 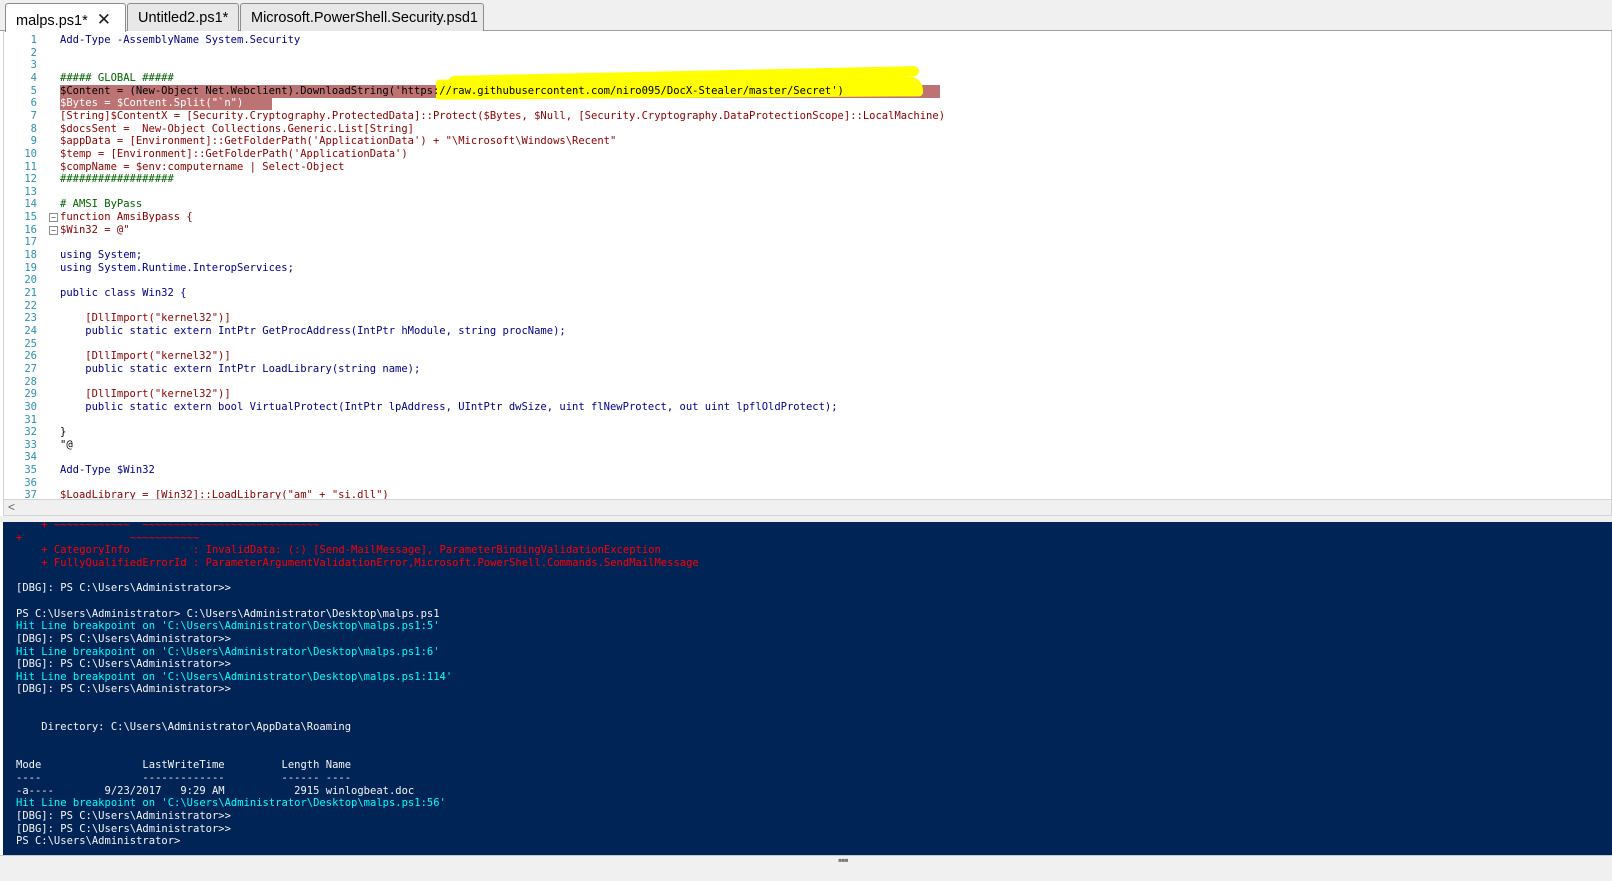 What do you see at coordinates (30, 179) in the screenshot?
I see `line-number: 12` at bounding box center [30, 179].